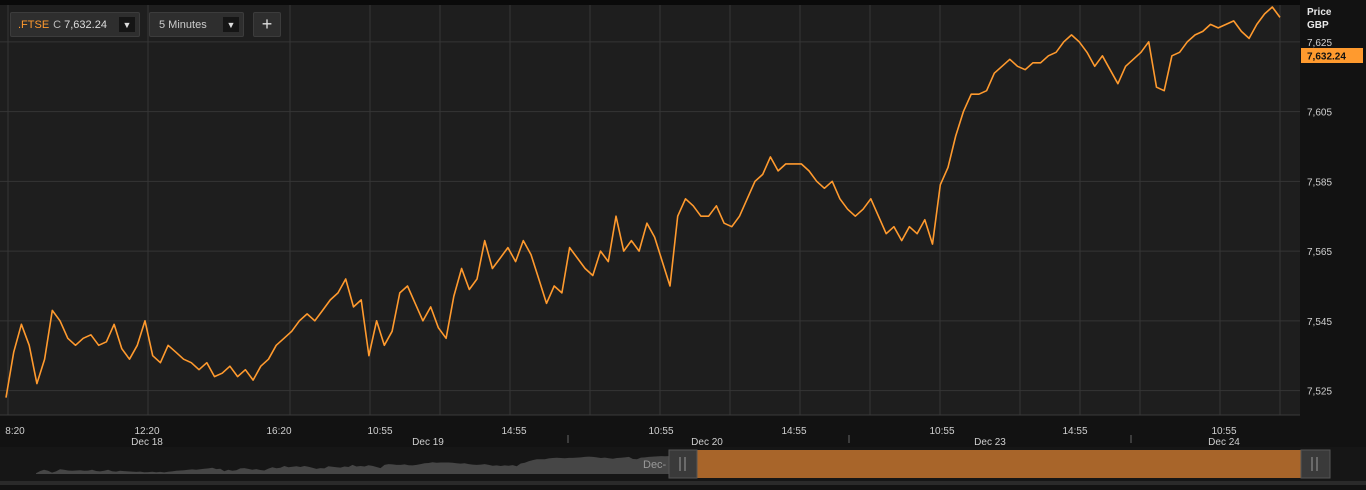 The image size is (1366, 490). I want to click on x-tick-label: 8:20, so click(15, 431).